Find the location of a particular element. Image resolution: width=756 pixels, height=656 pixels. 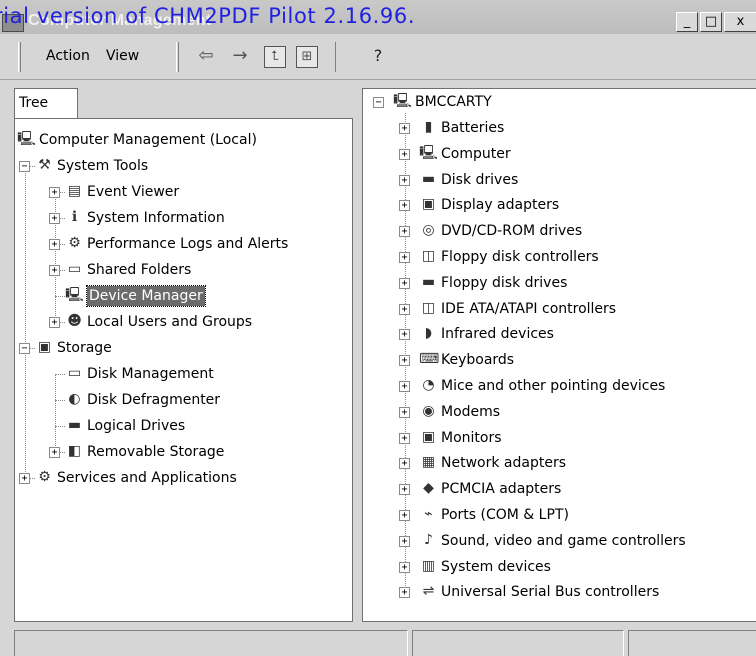

close-button: x is located at coordinates (740, 22).